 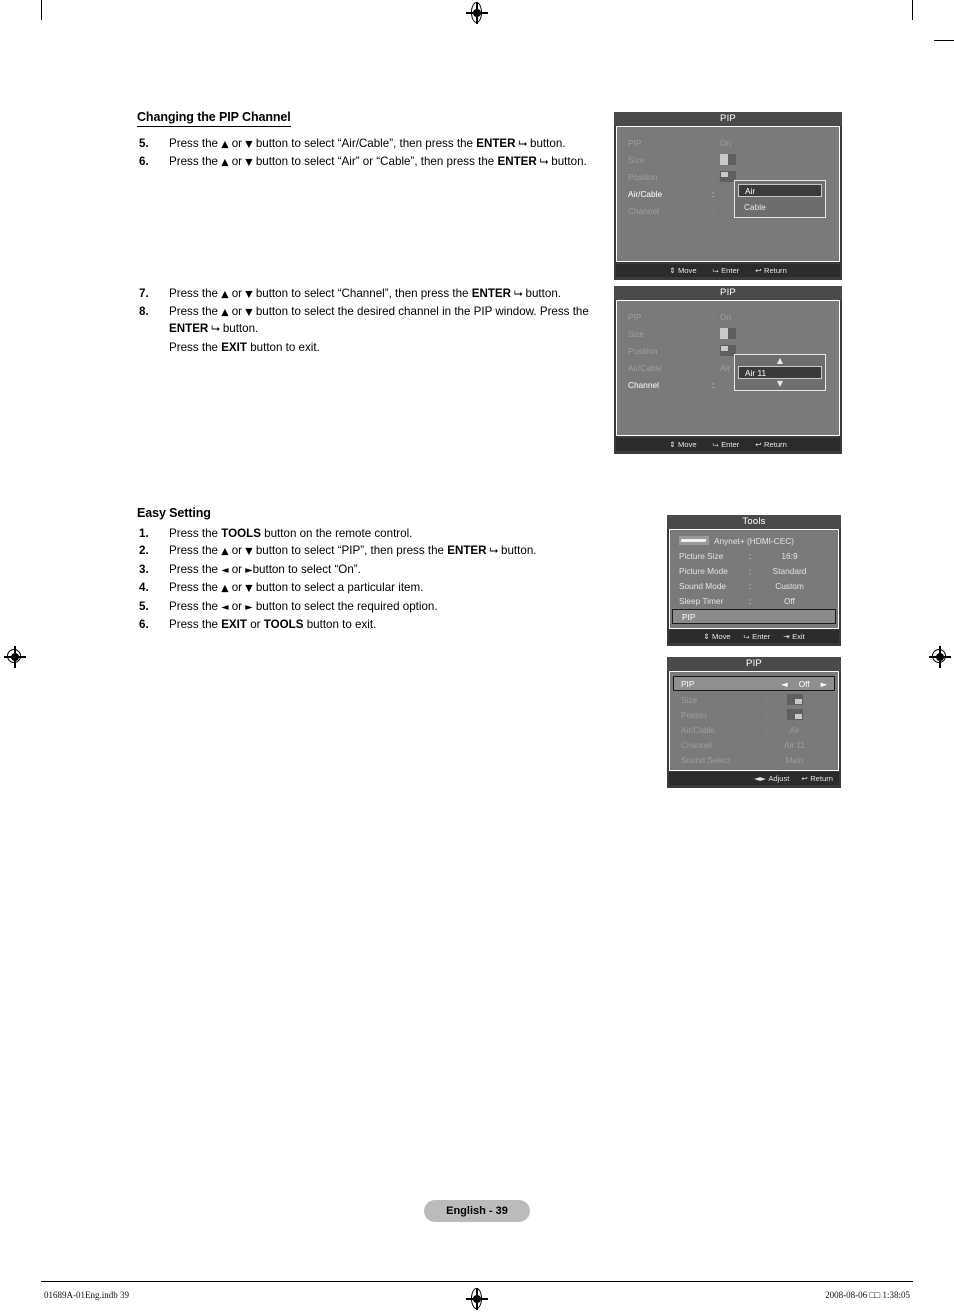 I want to click on osd-row-label: Channel, so click(x=643, y=210).